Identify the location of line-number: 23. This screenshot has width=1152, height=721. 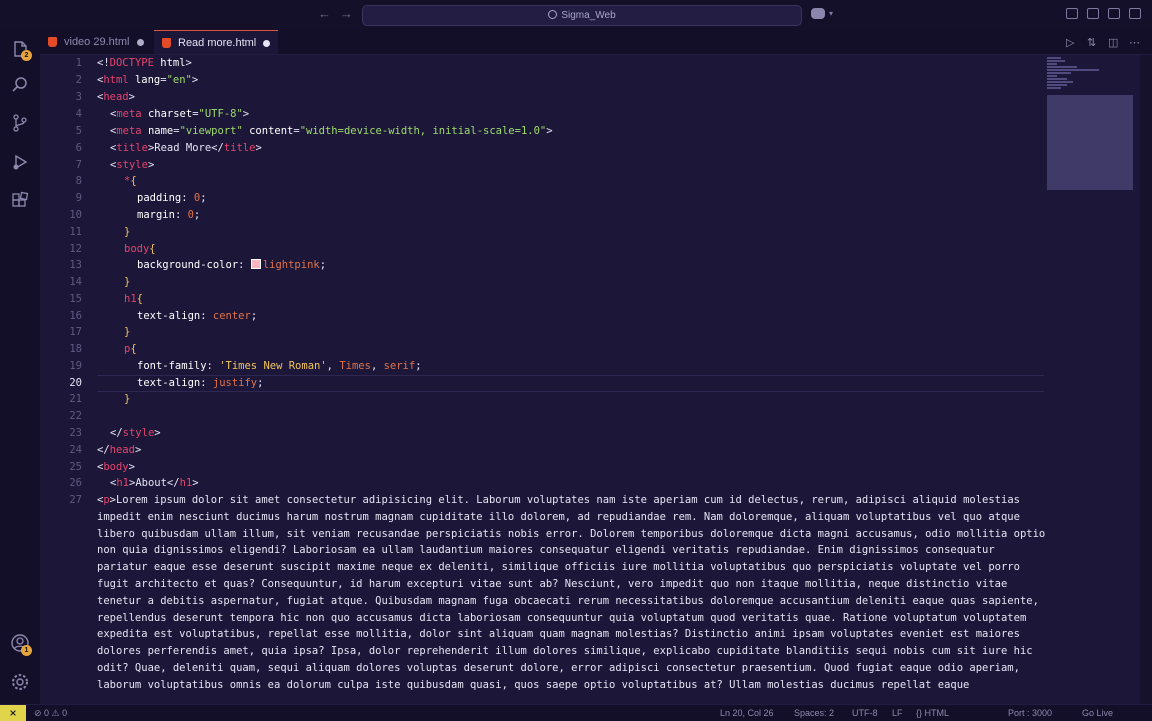
(75, 433).